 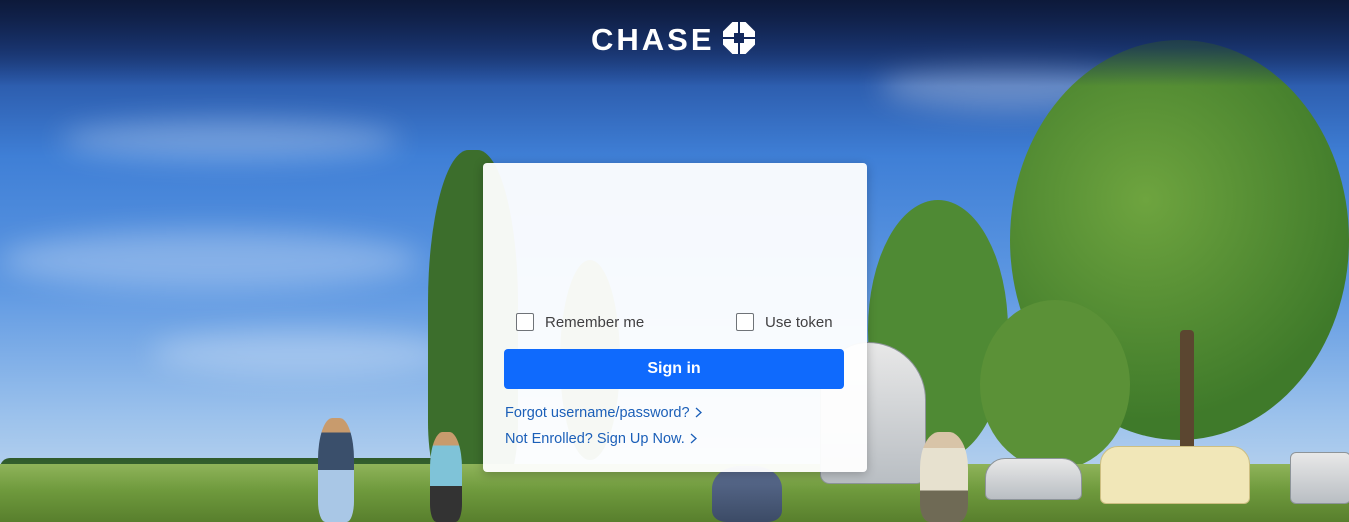 What do you see at coordinates (595, 439) in the screenshot?
I see `enroll-link-text: Not Enrolled? Sign Up Now.` at bounding box center [595, 439].